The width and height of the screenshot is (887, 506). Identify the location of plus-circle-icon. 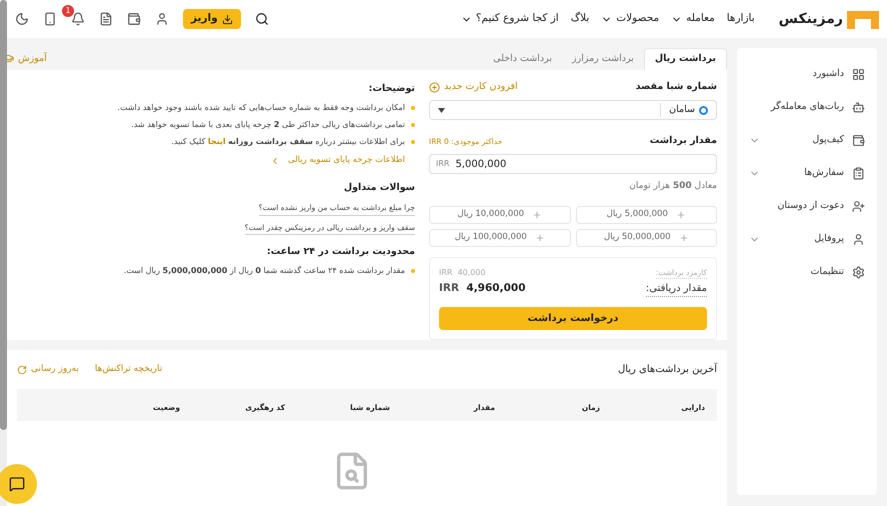
(434, 87).